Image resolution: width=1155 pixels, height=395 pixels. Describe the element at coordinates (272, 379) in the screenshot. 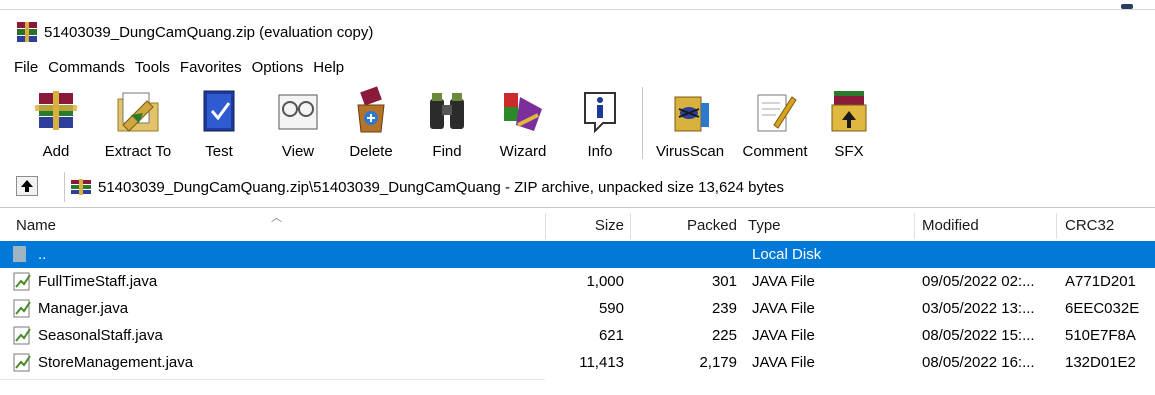

I see `list-bottom-edge` at that location.